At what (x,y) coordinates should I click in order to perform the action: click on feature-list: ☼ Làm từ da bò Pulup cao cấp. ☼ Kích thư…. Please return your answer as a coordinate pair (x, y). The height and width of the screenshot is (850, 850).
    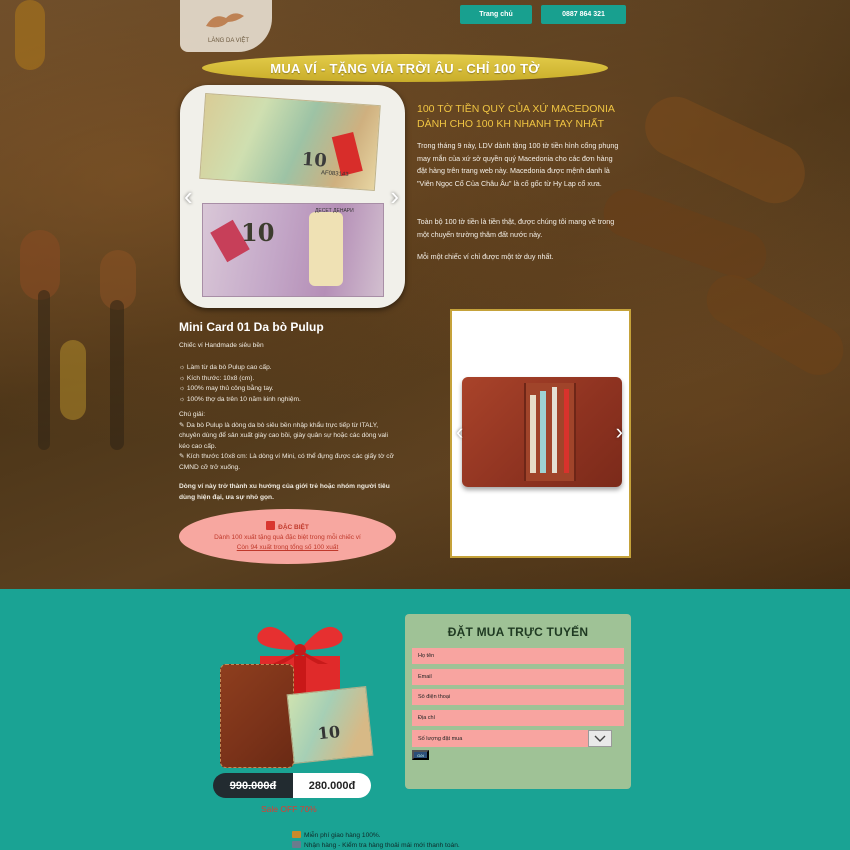
    Looking at the image, I should click on (289, 384).